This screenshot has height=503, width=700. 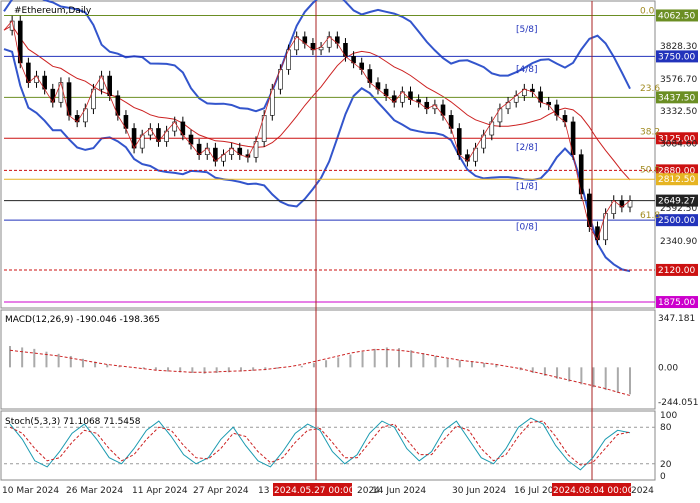 What do you see at coordinates (666, 465) in the screenshot?
I see `stoch-tick-label: 20` at bounding box center [666, 465].